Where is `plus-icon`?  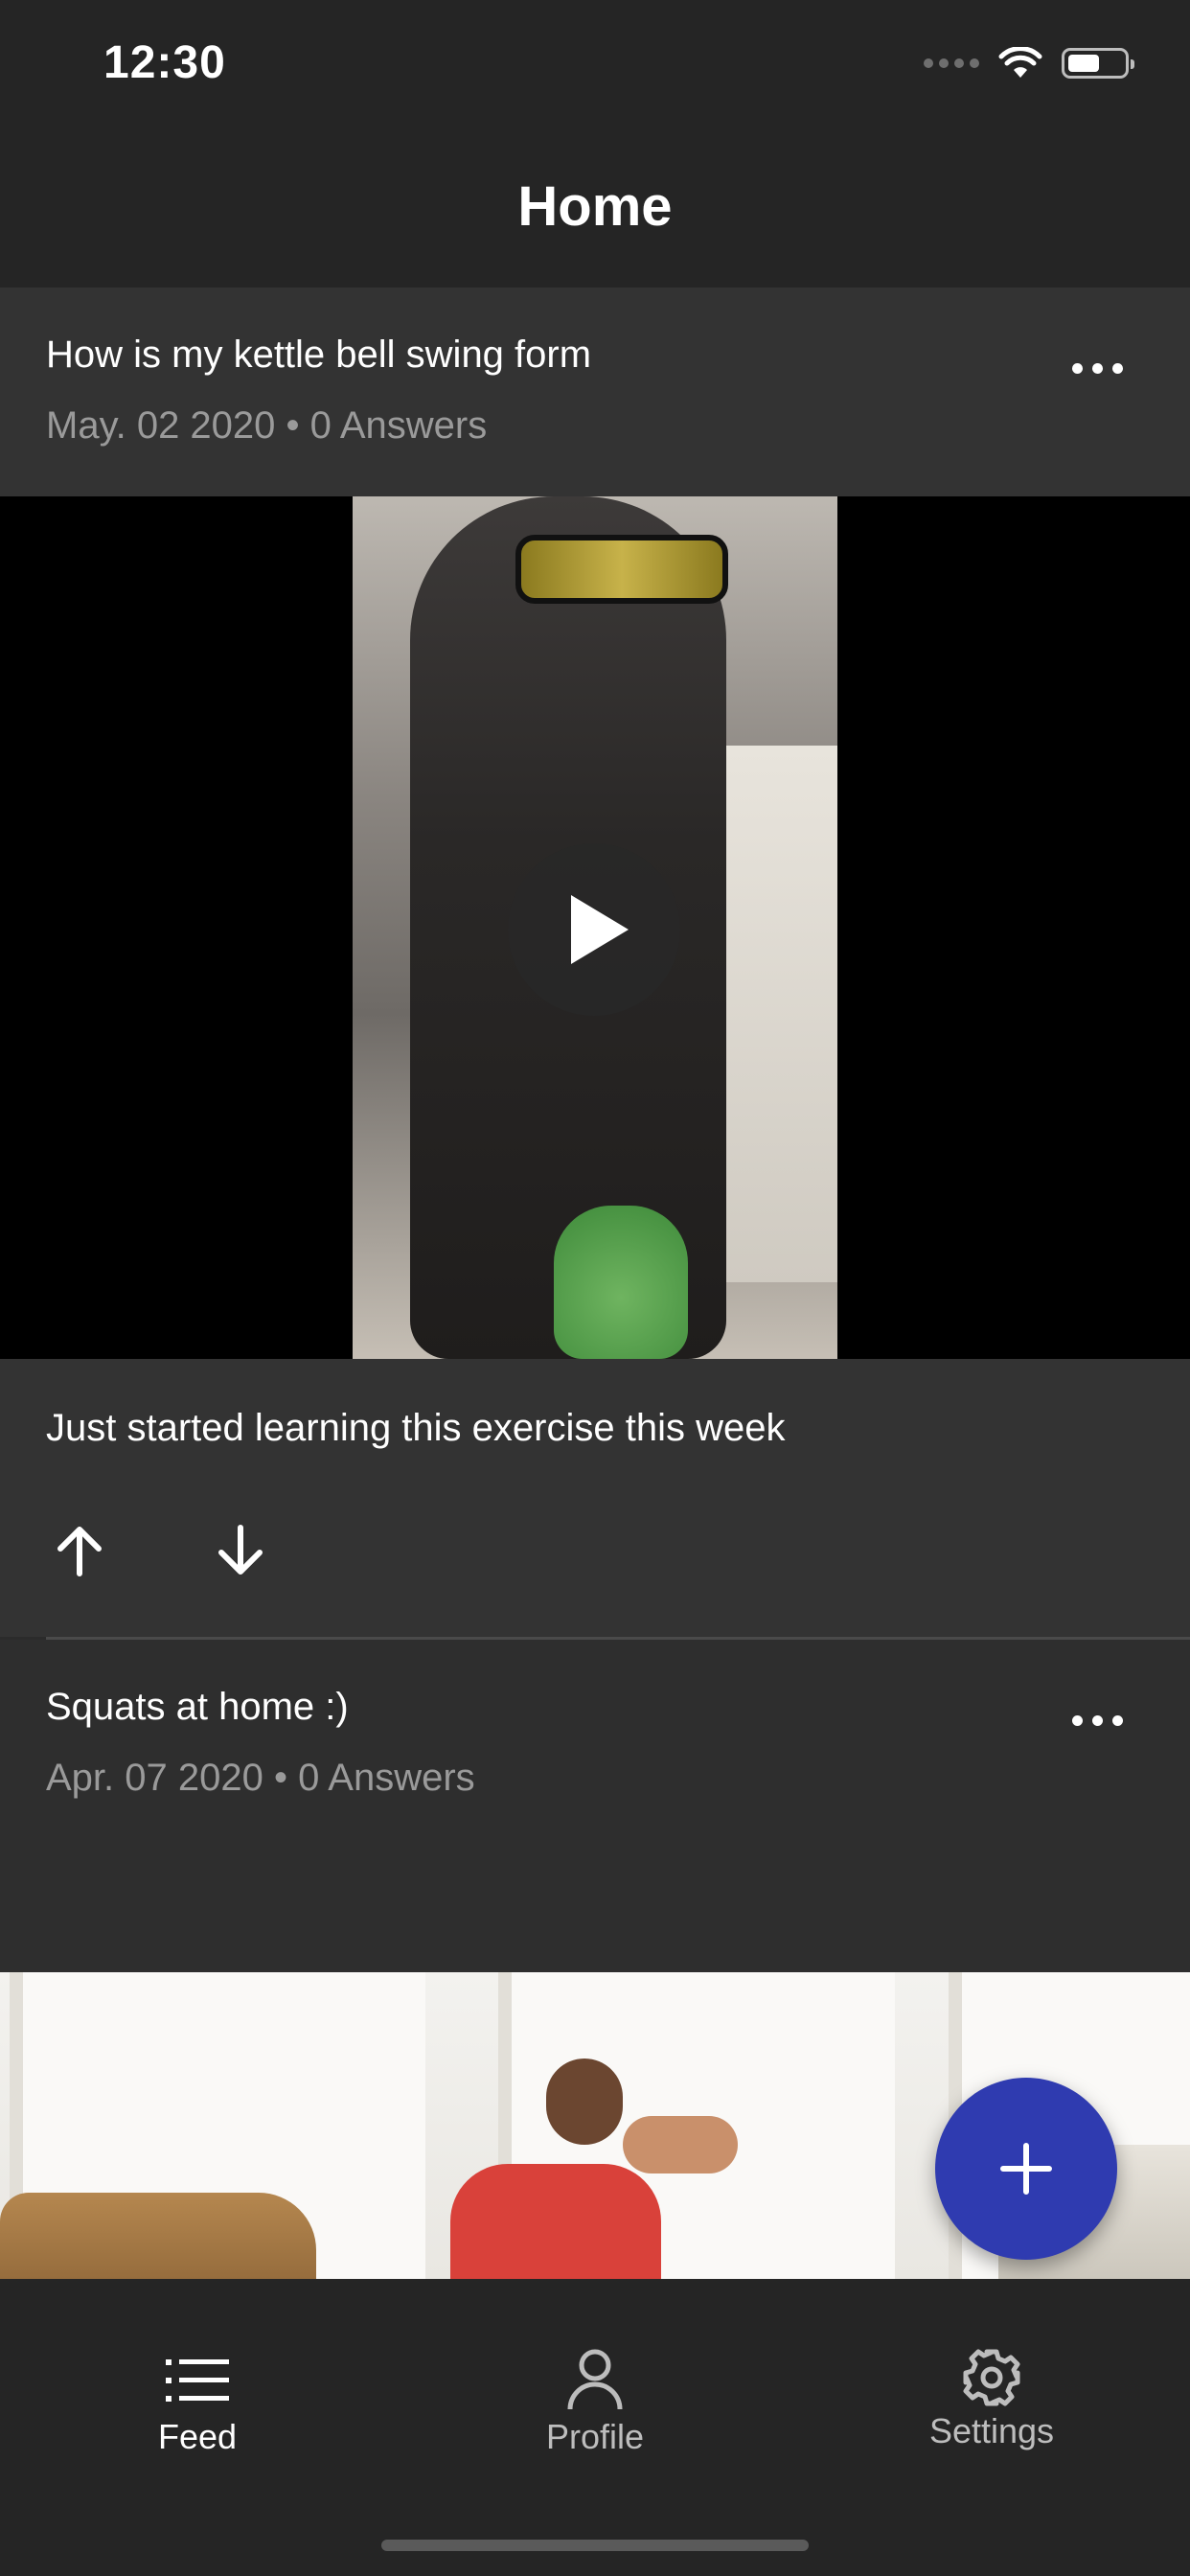 plus-icon is located at coordinates (1026, 2169).